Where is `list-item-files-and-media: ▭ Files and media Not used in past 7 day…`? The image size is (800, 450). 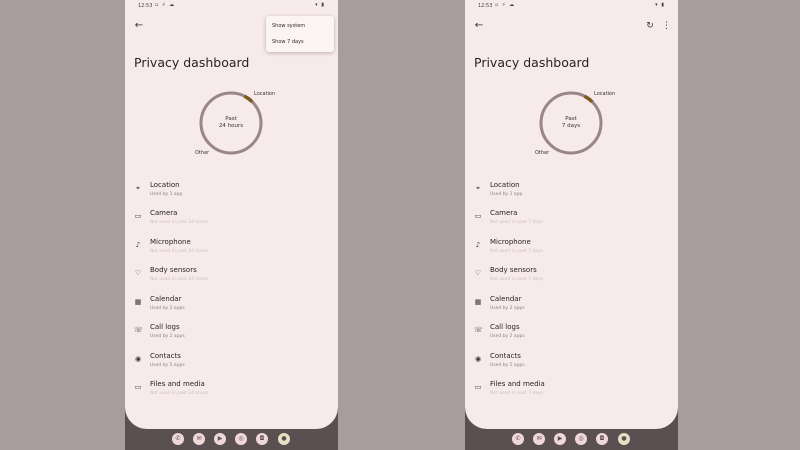 list-item-files-and-media: ▭ Files and media Not used in past 7 day… is located at coordinates (571, 392).